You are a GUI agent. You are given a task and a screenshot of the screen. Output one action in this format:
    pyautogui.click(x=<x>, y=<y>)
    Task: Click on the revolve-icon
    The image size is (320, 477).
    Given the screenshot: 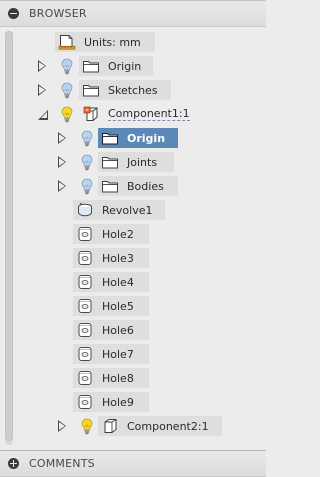 What is the action you would take?
    pyautogui.click(x=85, y=210)
    